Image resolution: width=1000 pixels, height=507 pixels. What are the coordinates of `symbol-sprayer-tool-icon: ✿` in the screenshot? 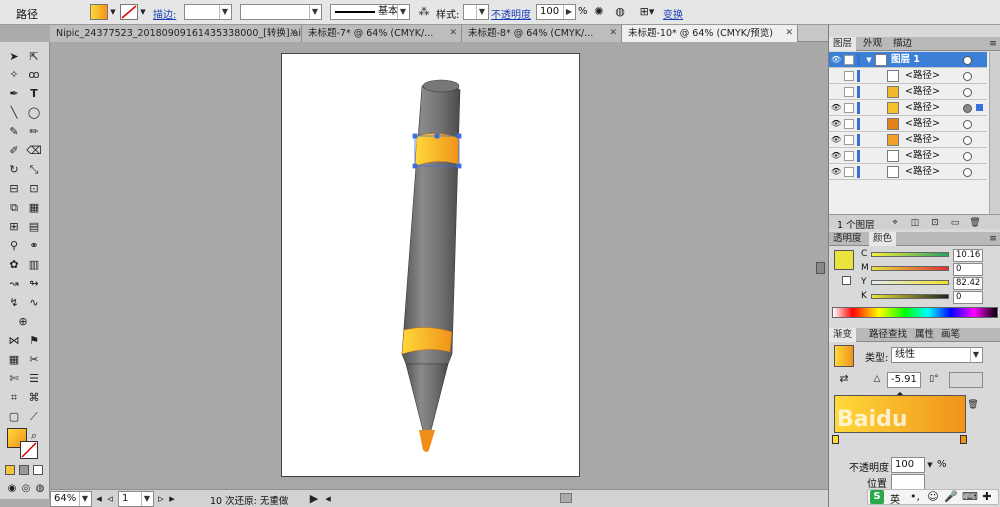 It's located at (14, 264).